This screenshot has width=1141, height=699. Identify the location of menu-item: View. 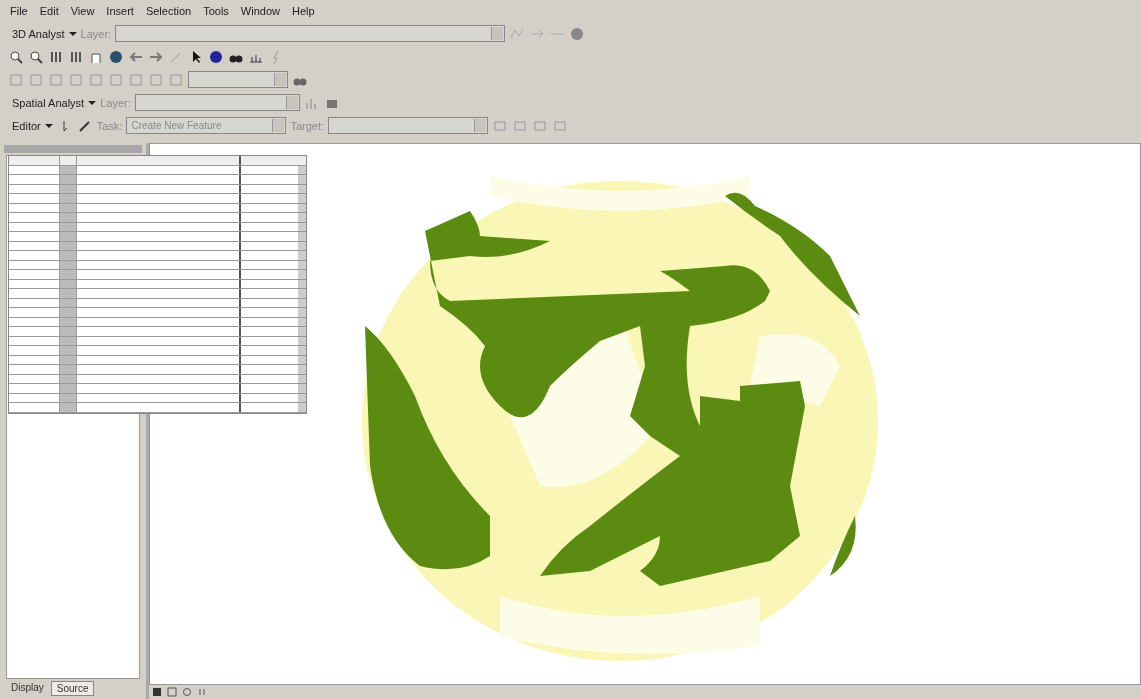
(82, 11).